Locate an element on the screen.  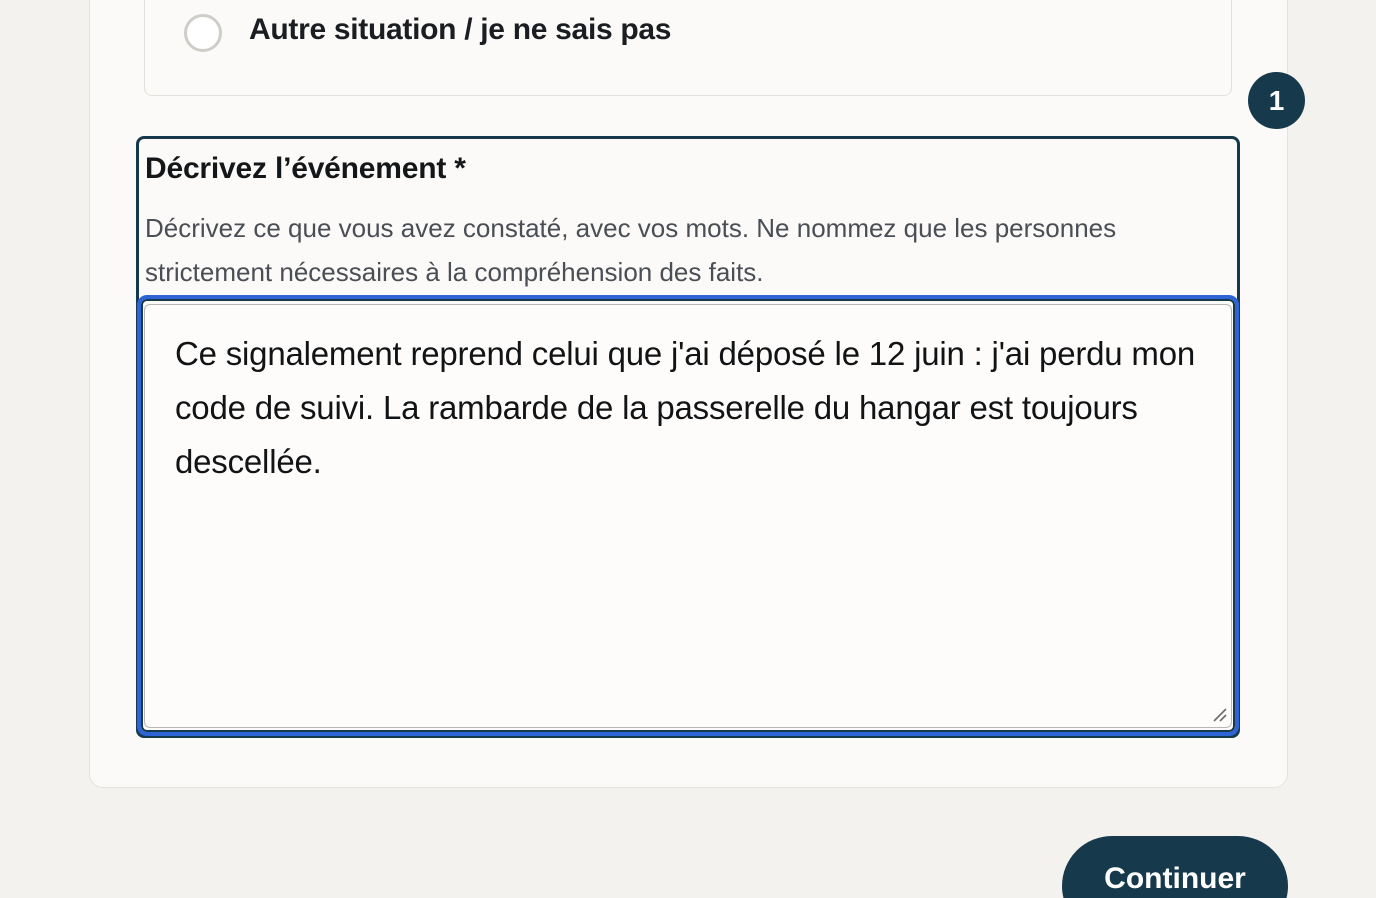
continue-button: Continuer is located at coordinates (1175, 867).